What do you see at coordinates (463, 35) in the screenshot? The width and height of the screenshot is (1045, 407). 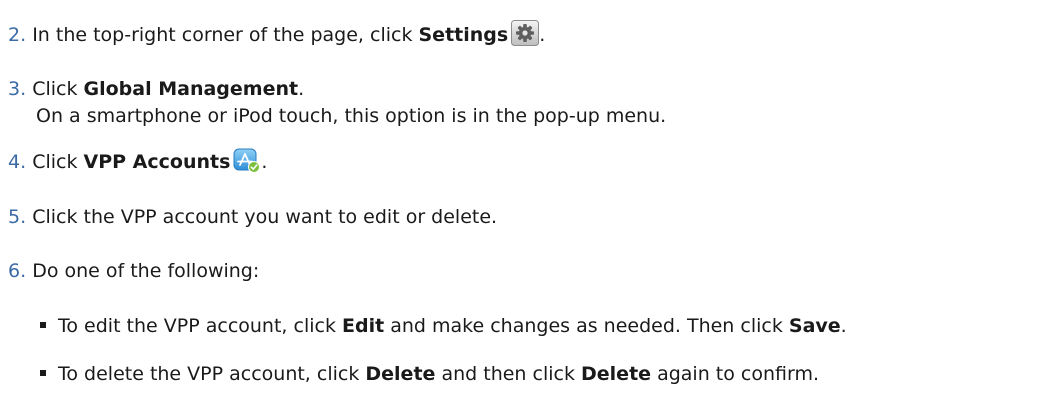 I see `settings-label: Settings` at bounding box center [463, 35].